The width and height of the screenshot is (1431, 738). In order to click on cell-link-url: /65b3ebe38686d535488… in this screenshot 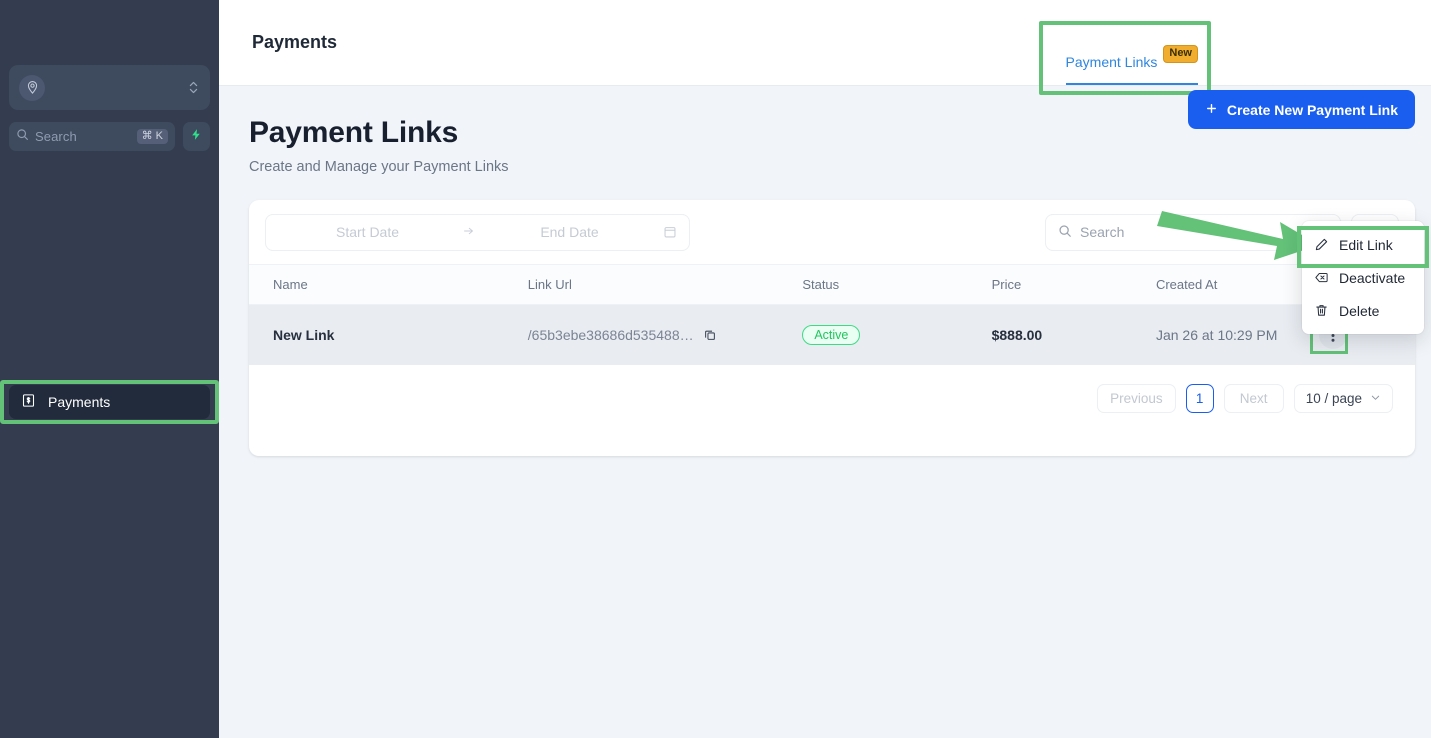, I will do `click(665, 334)`.